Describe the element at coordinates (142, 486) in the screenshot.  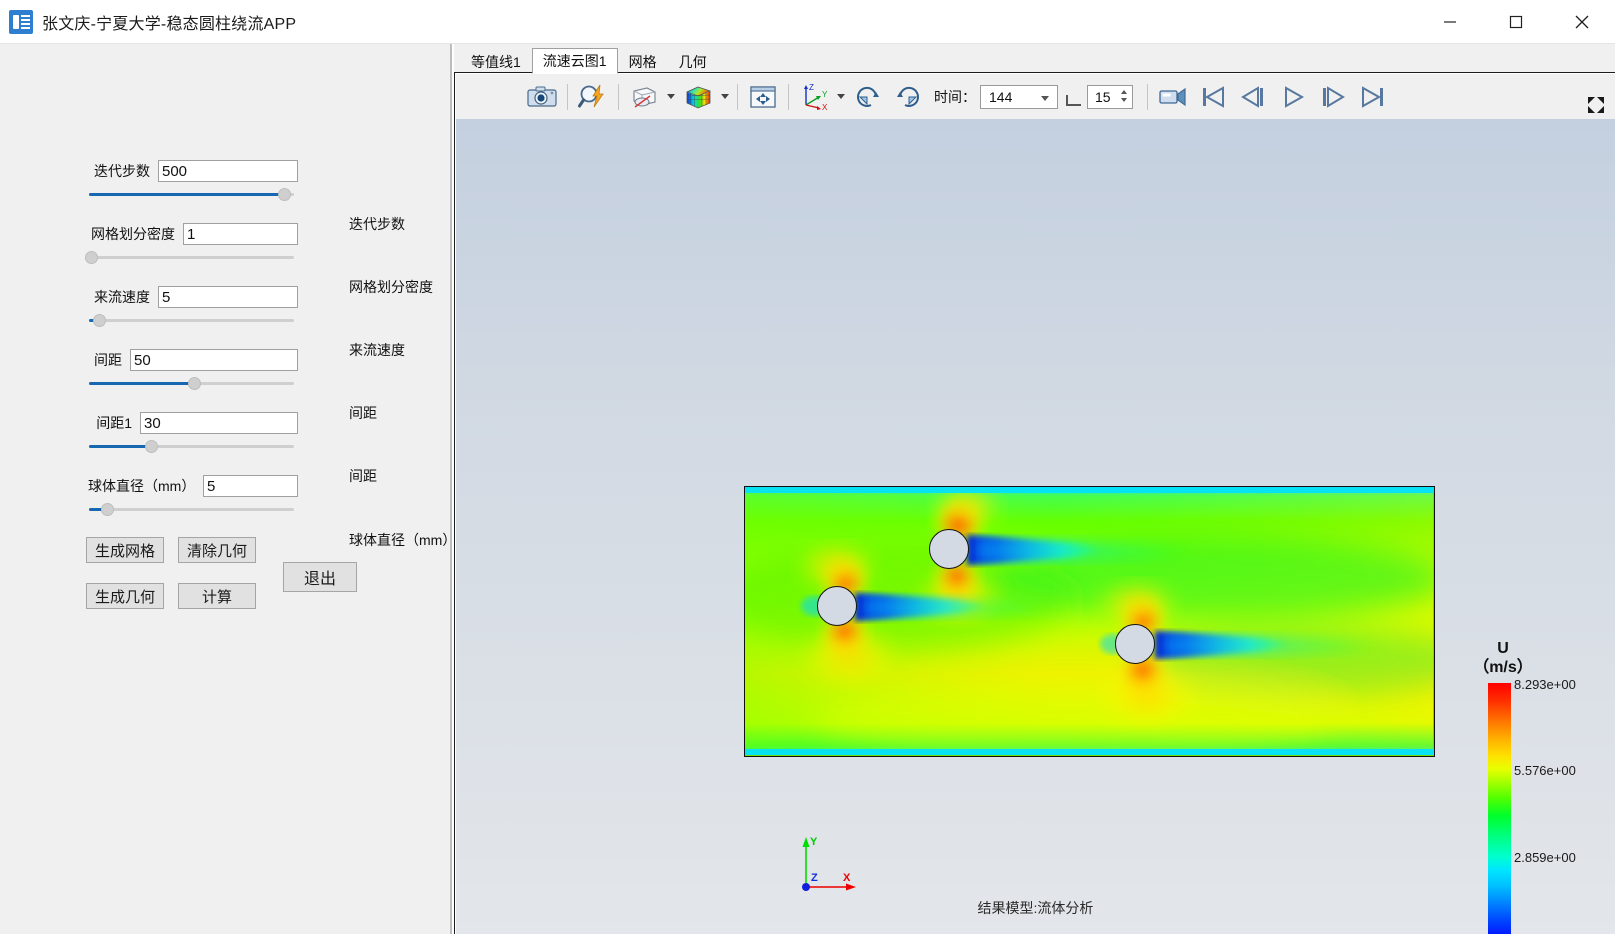
I see `field-label: 球体直径（mm）` at that location.